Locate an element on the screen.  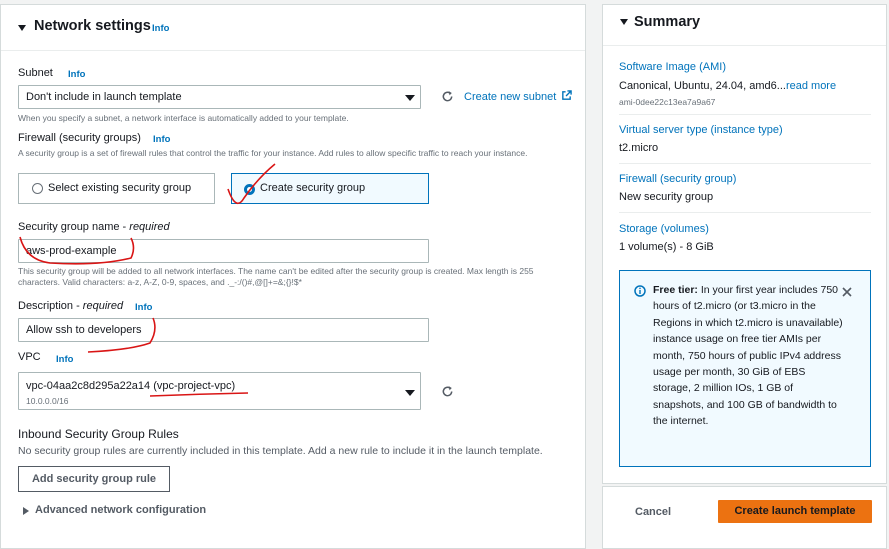
instance-type-link: Virtual server type (instance type) is located at coordinates (701, 130).